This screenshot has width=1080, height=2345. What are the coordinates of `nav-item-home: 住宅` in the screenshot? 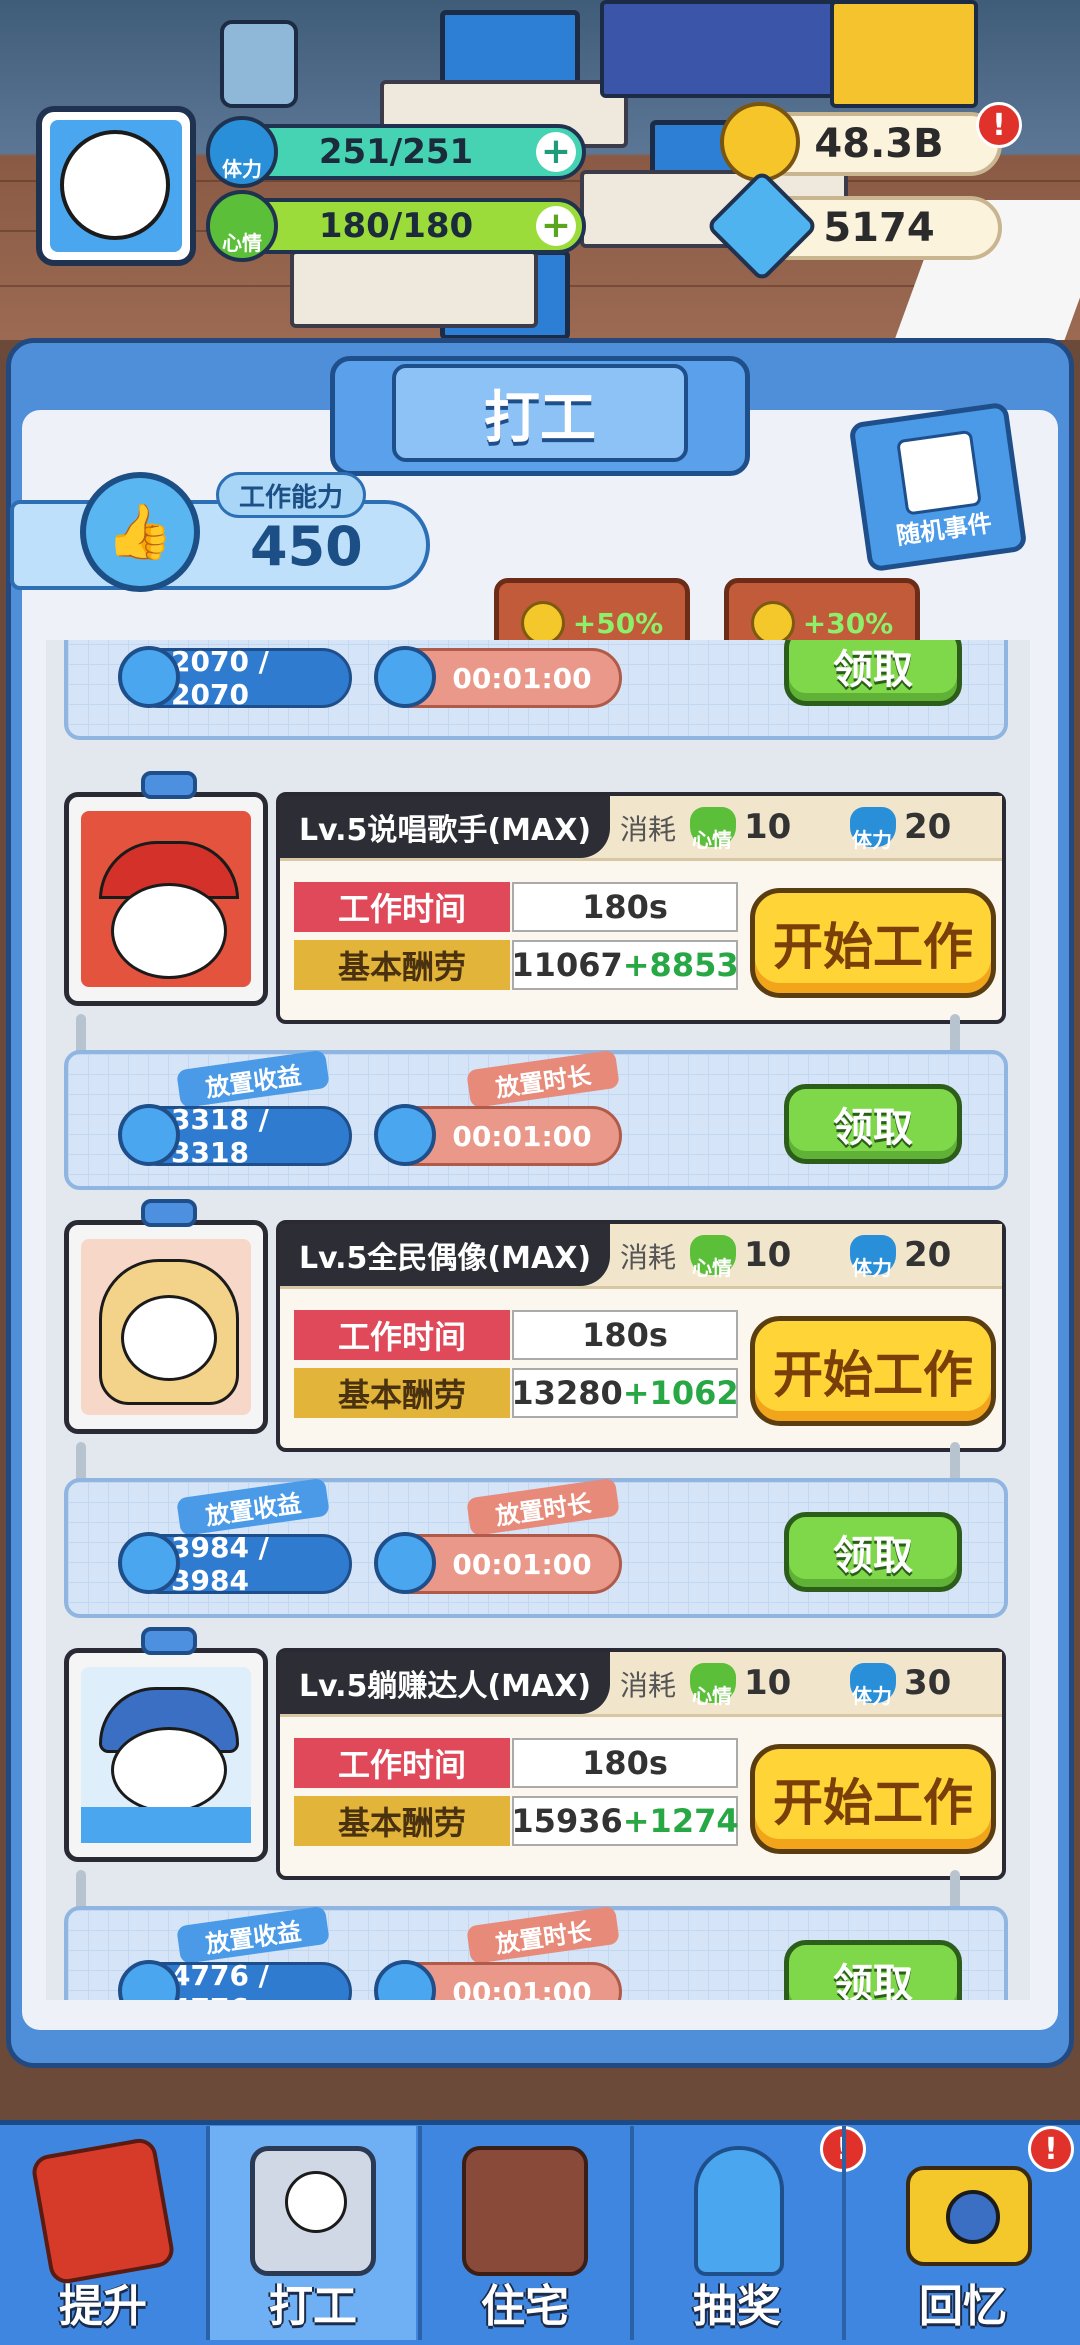 It's located at (525, 2233).